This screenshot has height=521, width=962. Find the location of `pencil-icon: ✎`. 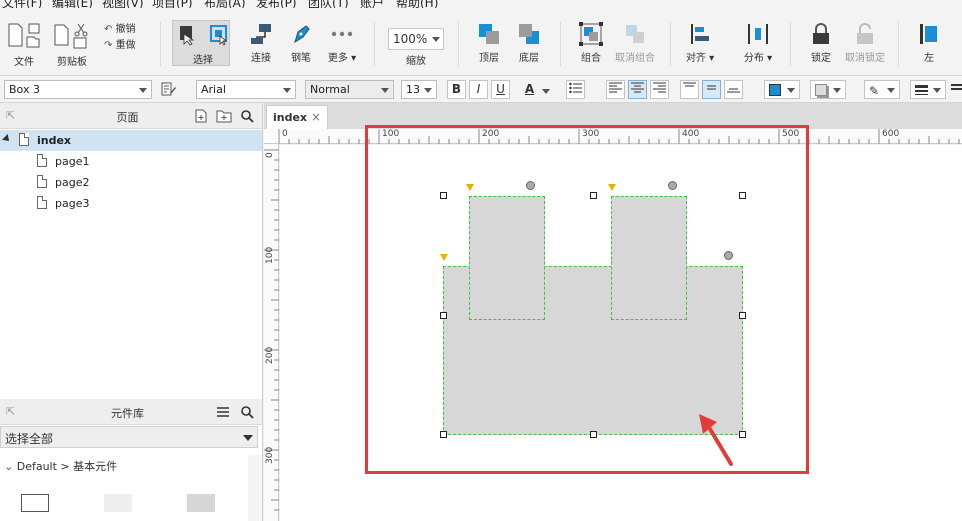

pencil-icon: ✎ is located at coordinates (874, 91).